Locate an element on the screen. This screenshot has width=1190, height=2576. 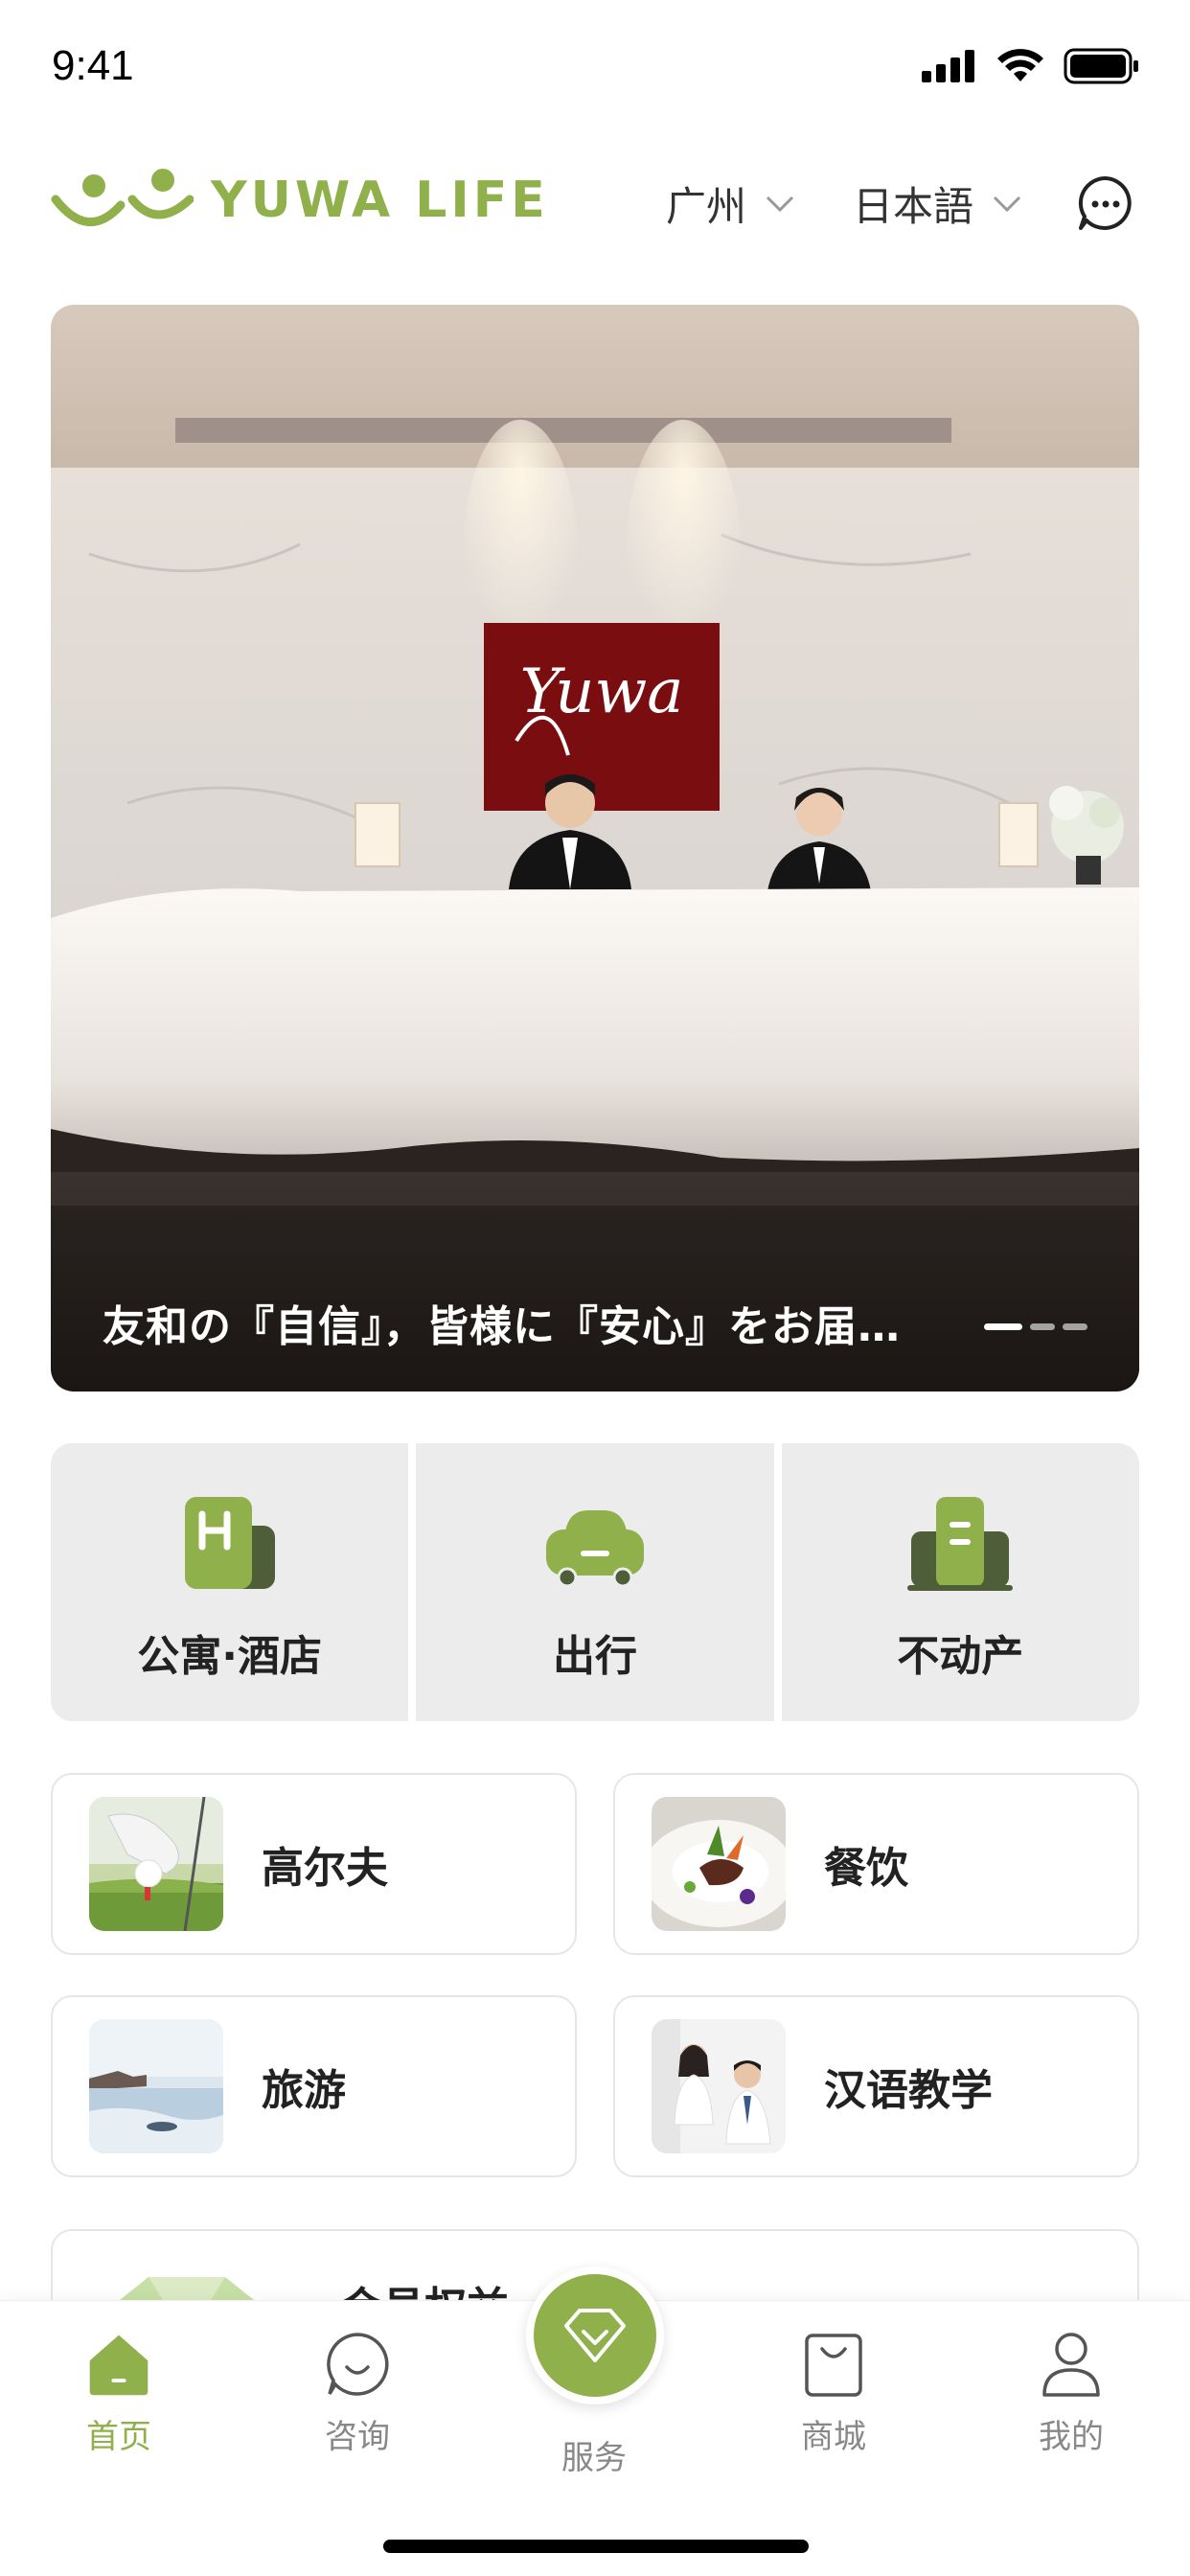
tab-consult: 咨询 is located at coordinates (358, 2393).